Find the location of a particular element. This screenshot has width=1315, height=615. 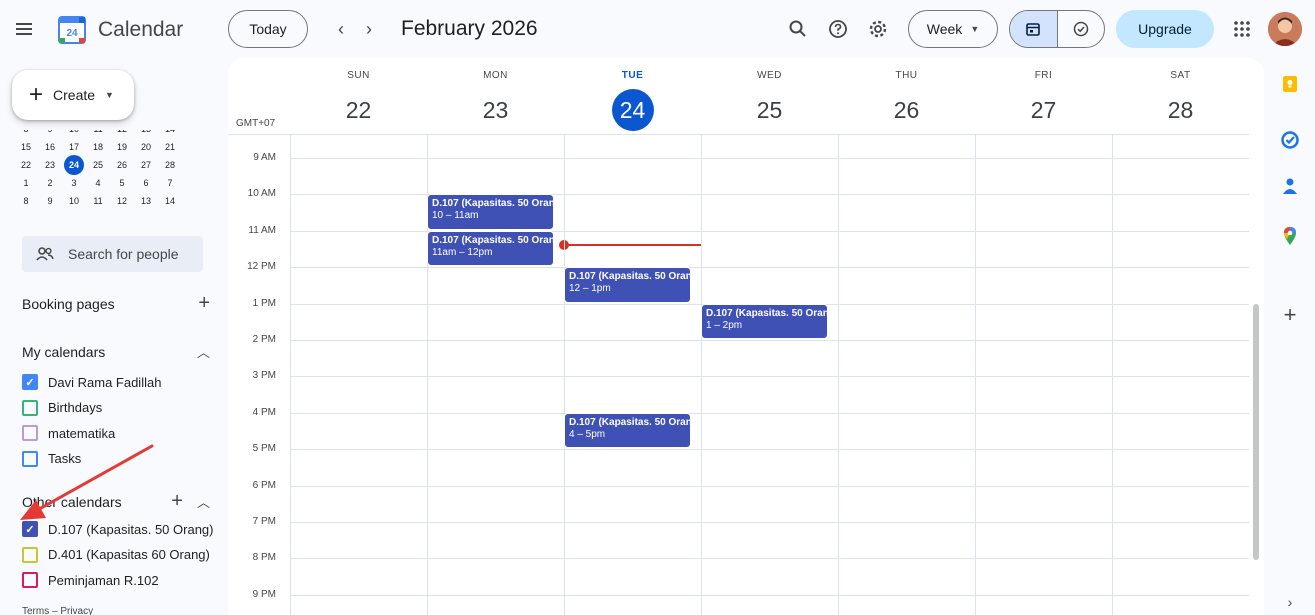

vertical-scrollbar is located at coordinates (1256, 432).